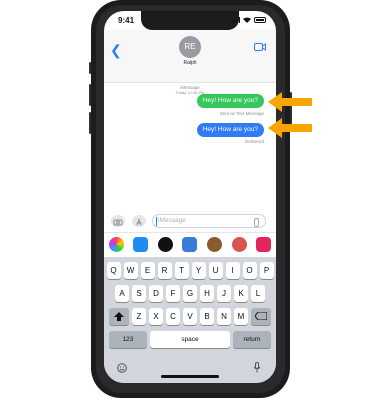  I want to click on volume-up-button, so click(90, 95).